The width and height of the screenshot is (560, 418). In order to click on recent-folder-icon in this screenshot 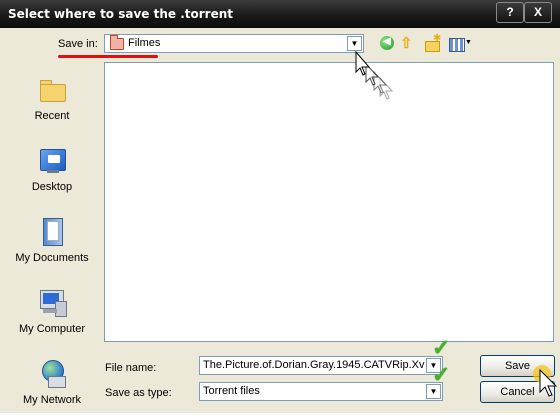, I will do `click(53, 89)`.